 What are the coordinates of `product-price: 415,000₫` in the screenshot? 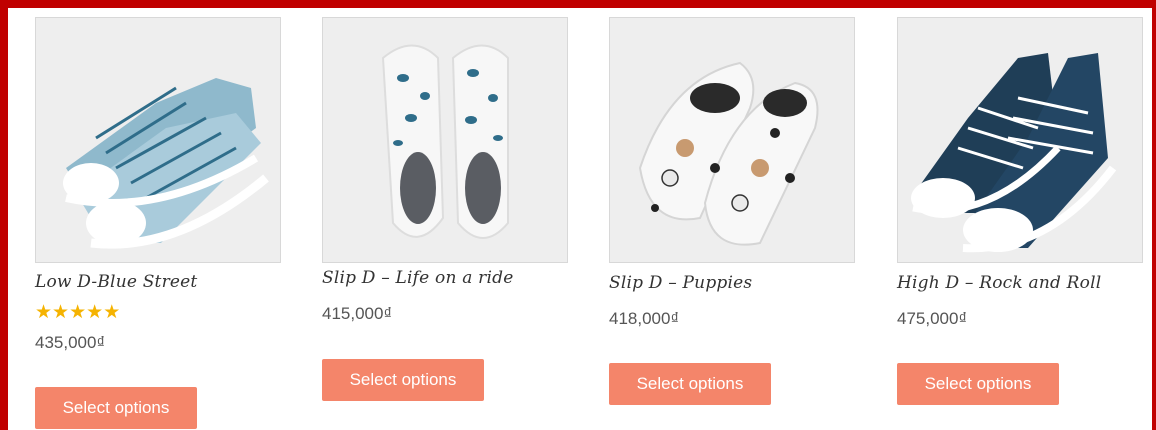 It's located at (357, 313).